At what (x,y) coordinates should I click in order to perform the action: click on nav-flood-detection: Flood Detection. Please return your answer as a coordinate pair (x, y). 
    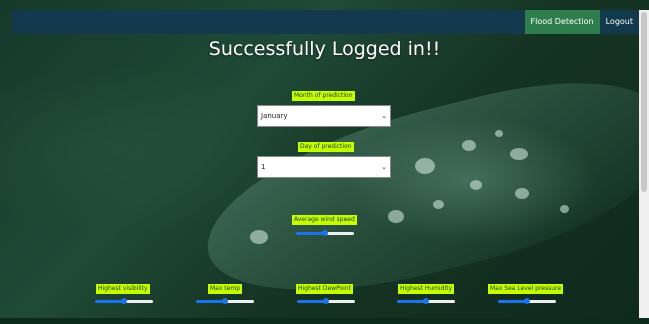
    Looking at the image, I should click on (562, 22).